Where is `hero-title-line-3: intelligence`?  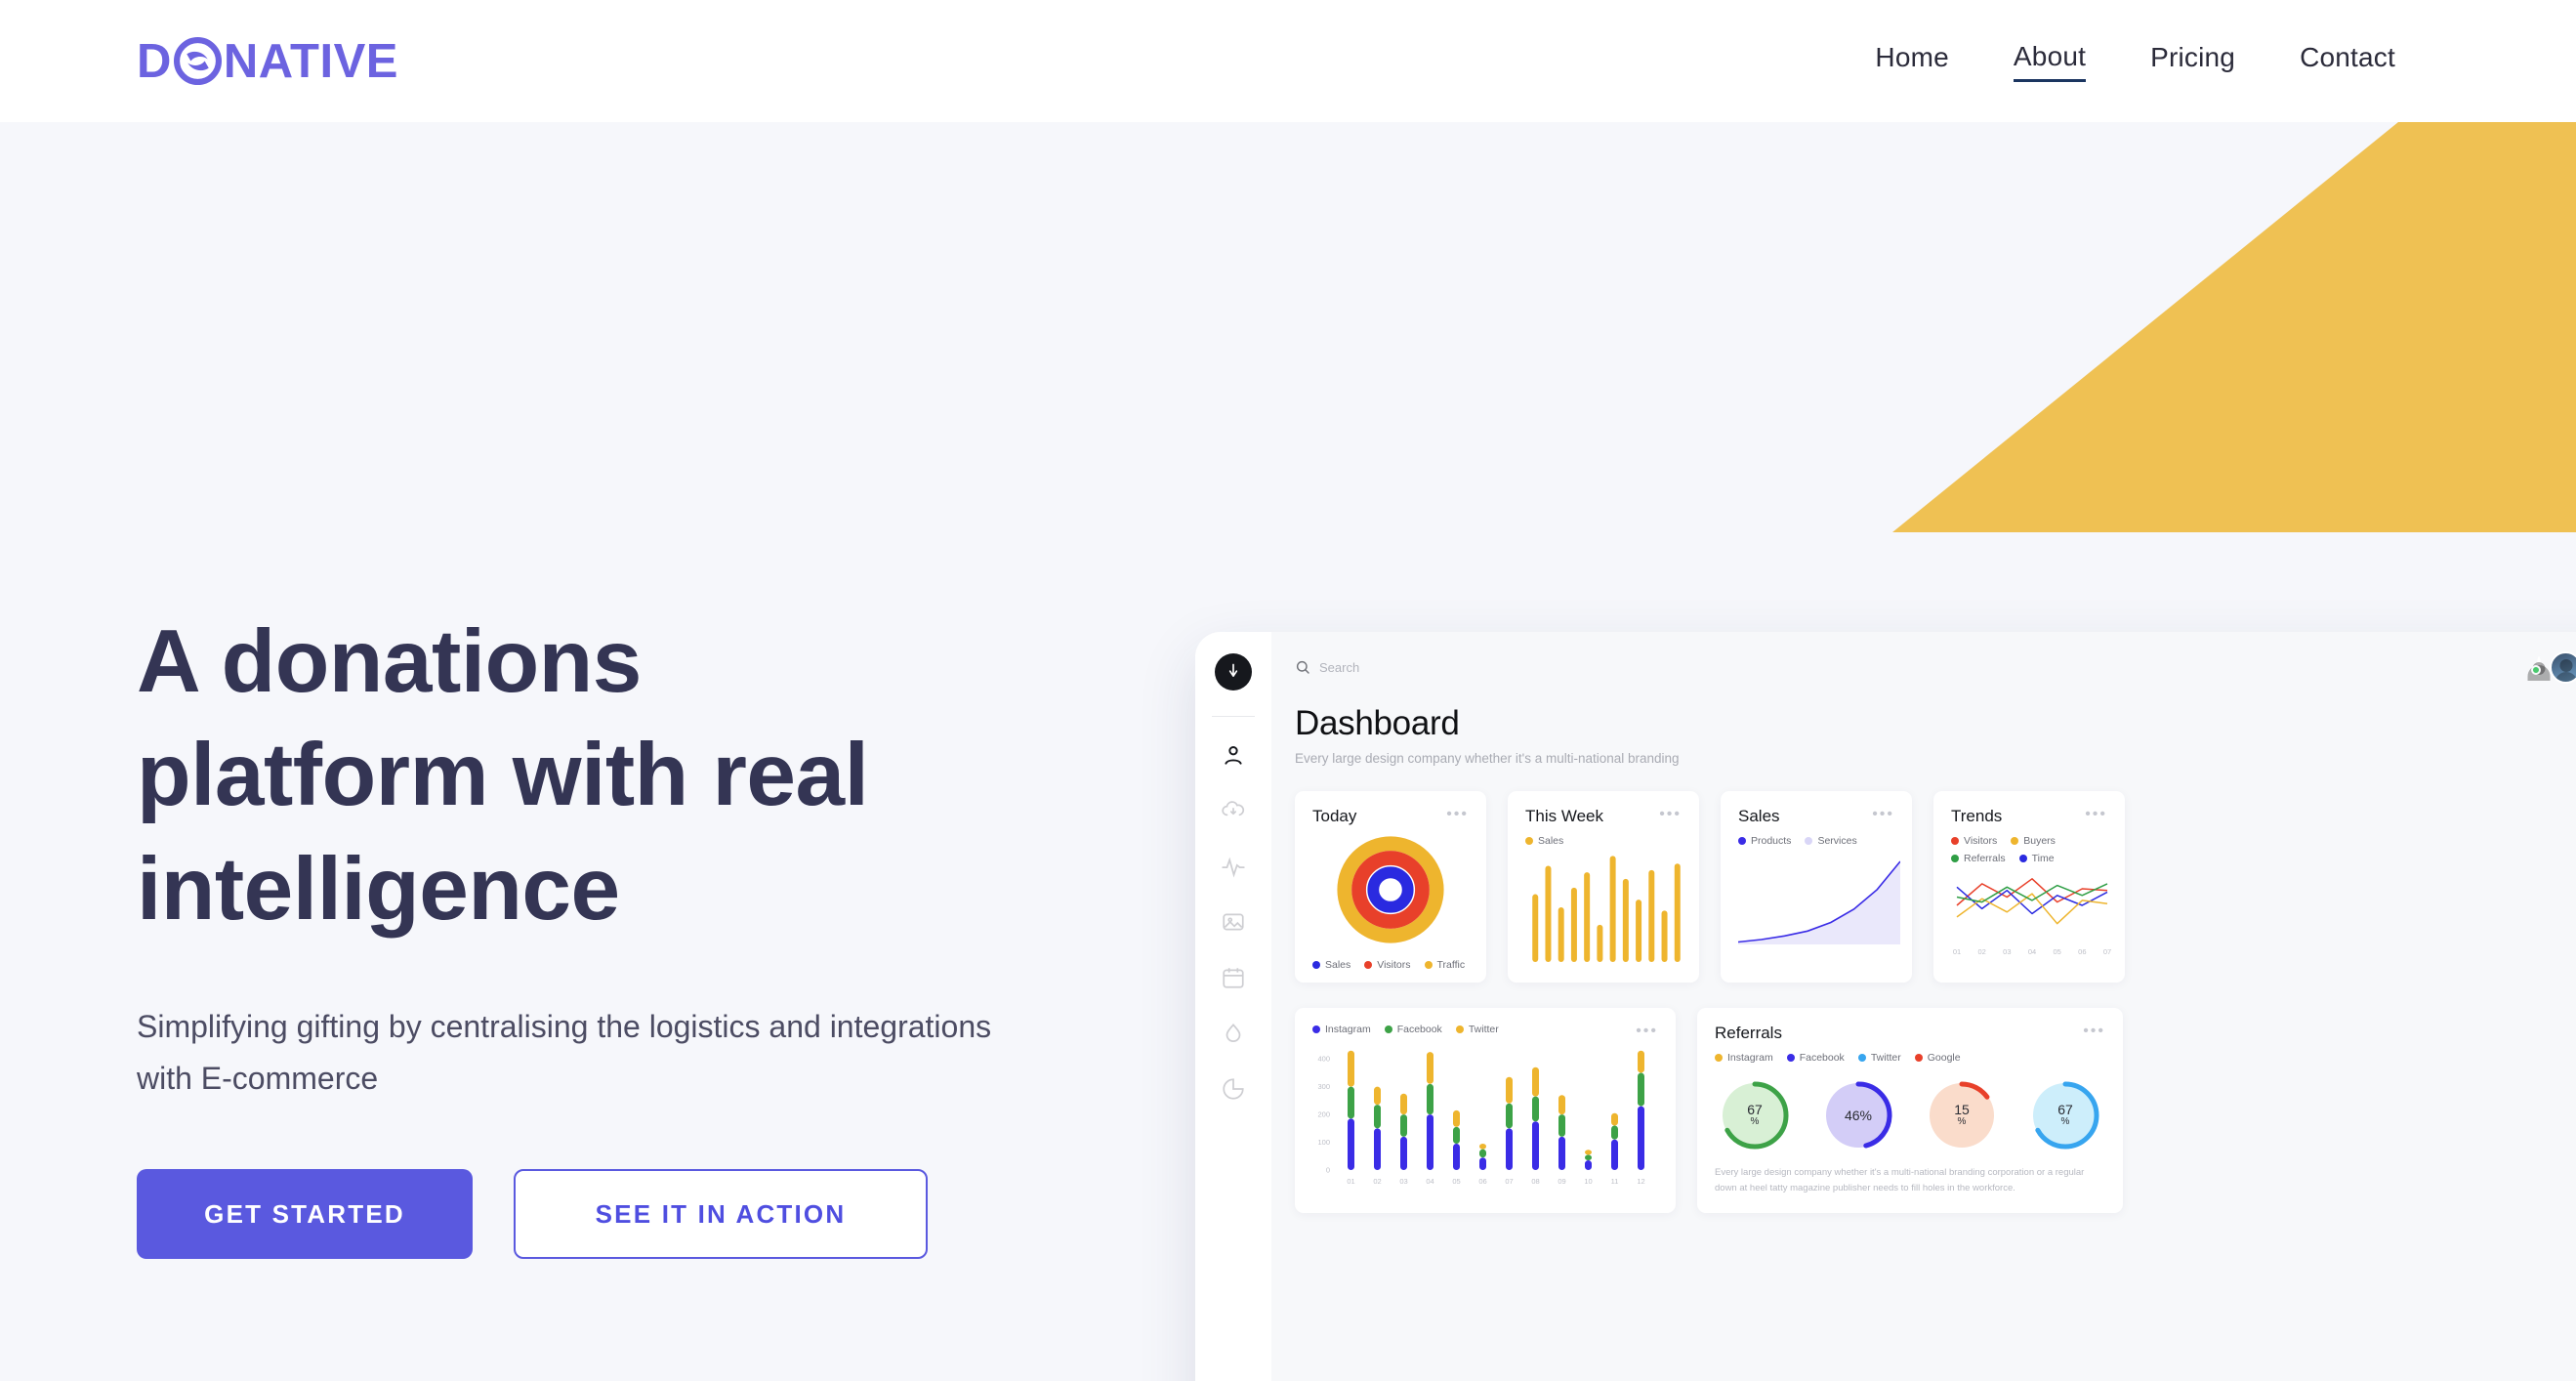
hero-title-line-3: intelligence is located at coordinates (378, 889).